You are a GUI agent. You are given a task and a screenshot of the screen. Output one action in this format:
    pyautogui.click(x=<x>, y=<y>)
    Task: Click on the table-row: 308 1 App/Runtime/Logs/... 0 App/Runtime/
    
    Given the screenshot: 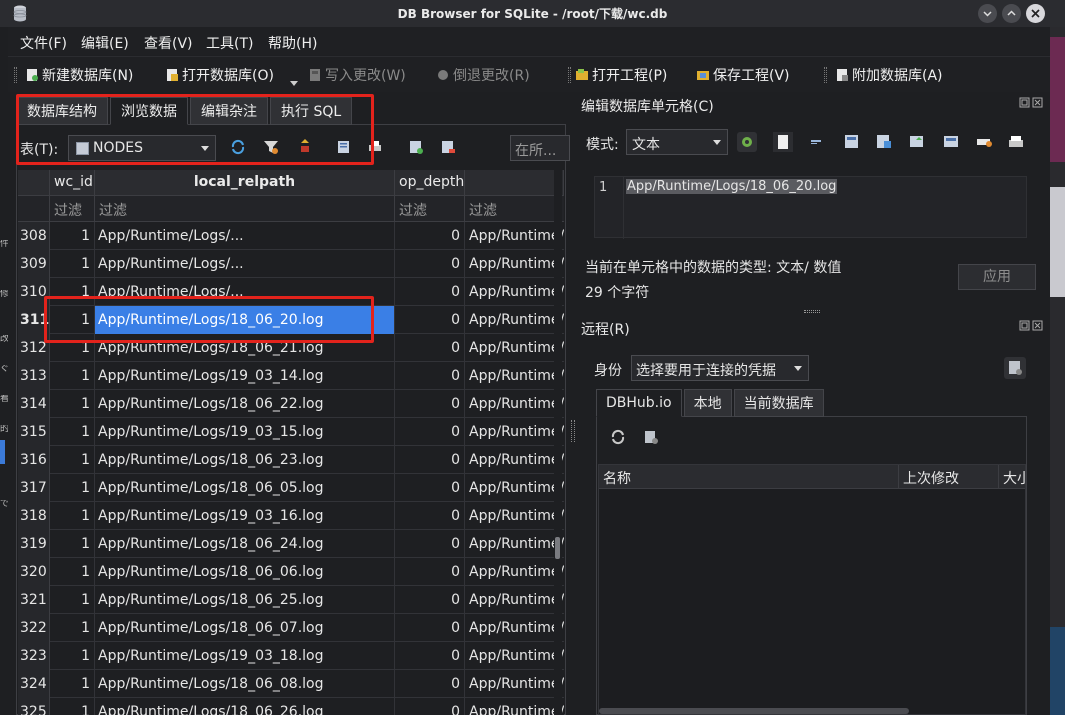 What is the action you would take?
    pyautogui.click(x=291, y=236)
    